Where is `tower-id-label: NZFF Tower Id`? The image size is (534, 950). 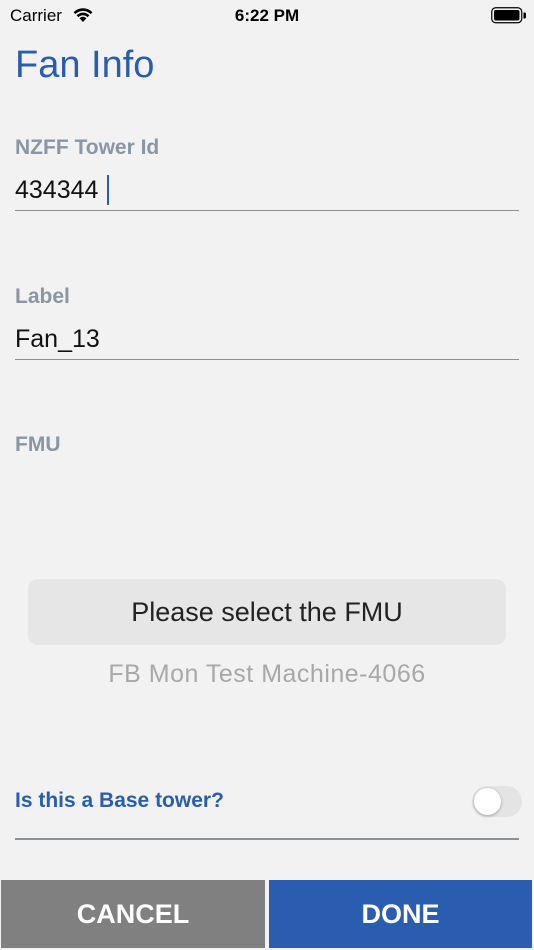
tower-id-label: NZFF Tower Id is located at coordinates (87, 147).